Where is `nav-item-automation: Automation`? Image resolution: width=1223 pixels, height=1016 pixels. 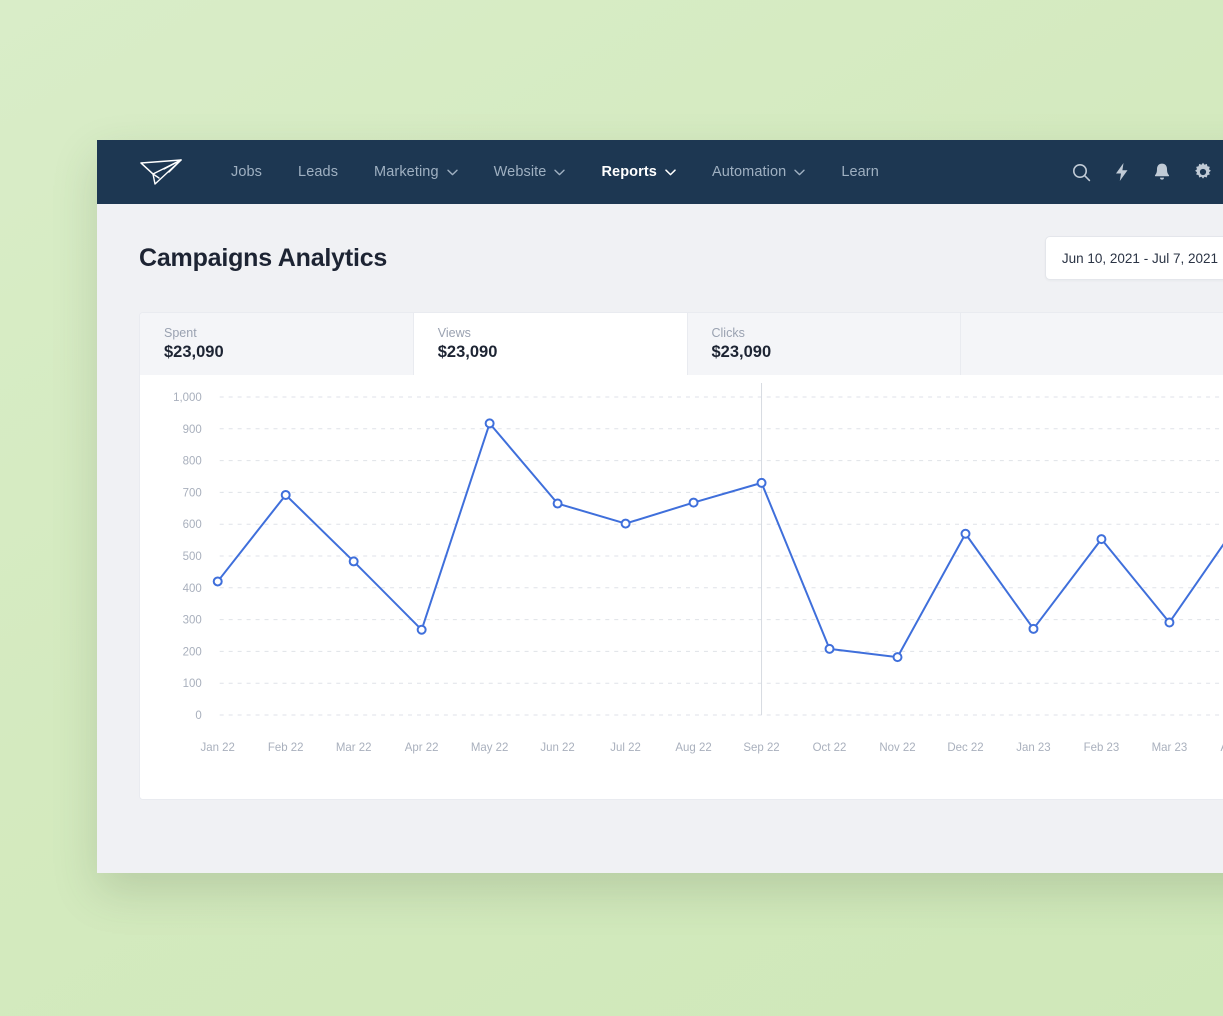
nav-item-automation: Automation is located at coordinates (758, 172).